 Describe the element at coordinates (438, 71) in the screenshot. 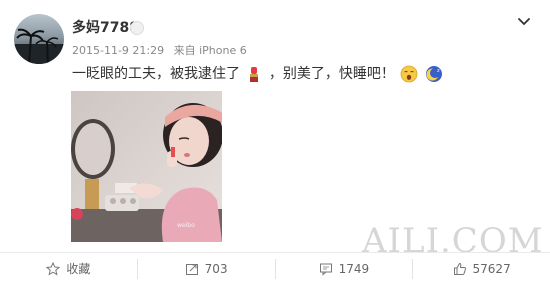

I see `svg-text: z` at that location.